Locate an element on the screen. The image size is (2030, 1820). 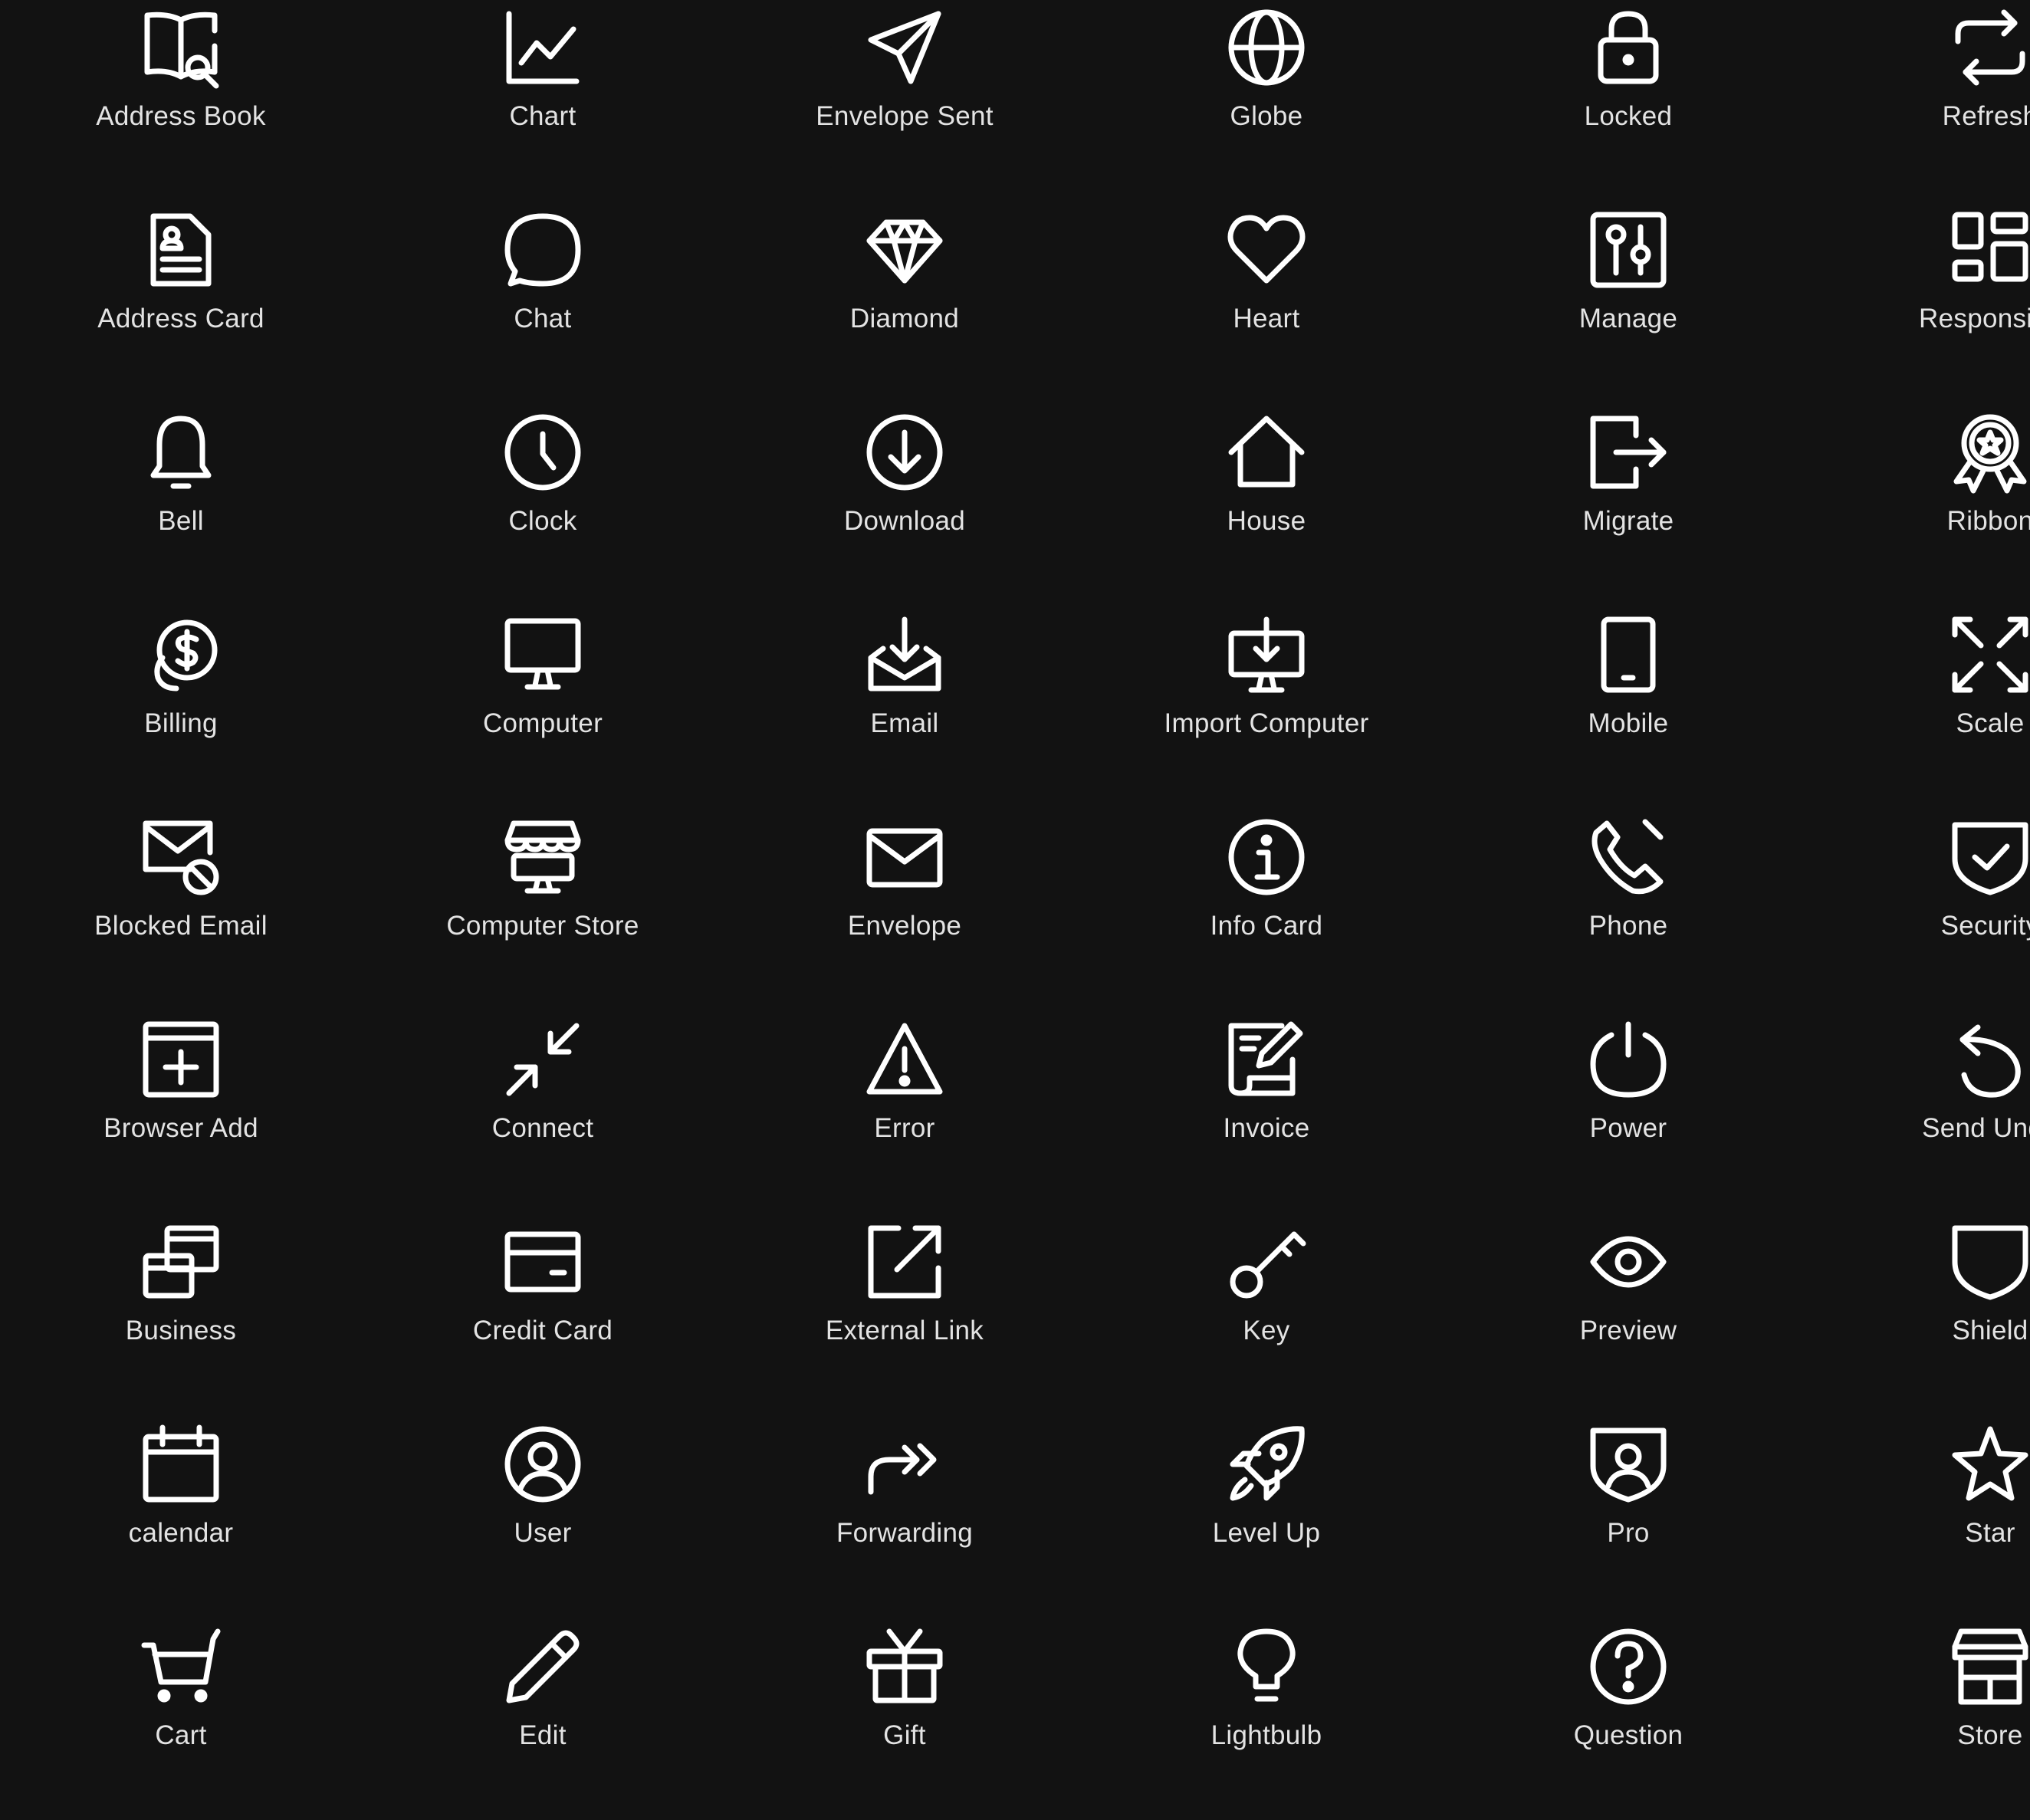
phone-icon is located at coordinates (1628, 857).